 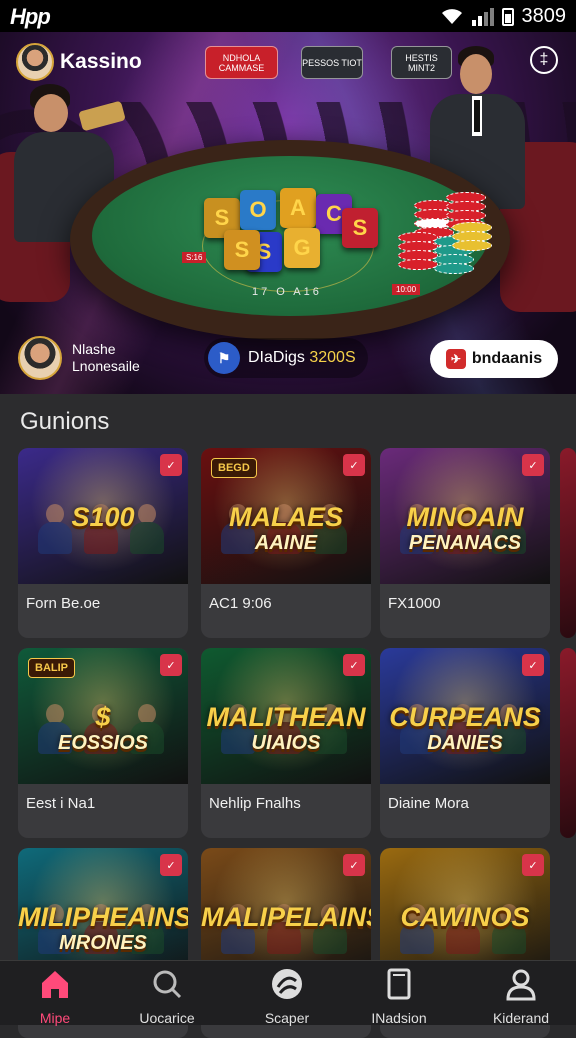 What do you see at coordinates (414, 603) in the screenshot?
I see `game-title: FX1000` at bounding box center [414, 603].